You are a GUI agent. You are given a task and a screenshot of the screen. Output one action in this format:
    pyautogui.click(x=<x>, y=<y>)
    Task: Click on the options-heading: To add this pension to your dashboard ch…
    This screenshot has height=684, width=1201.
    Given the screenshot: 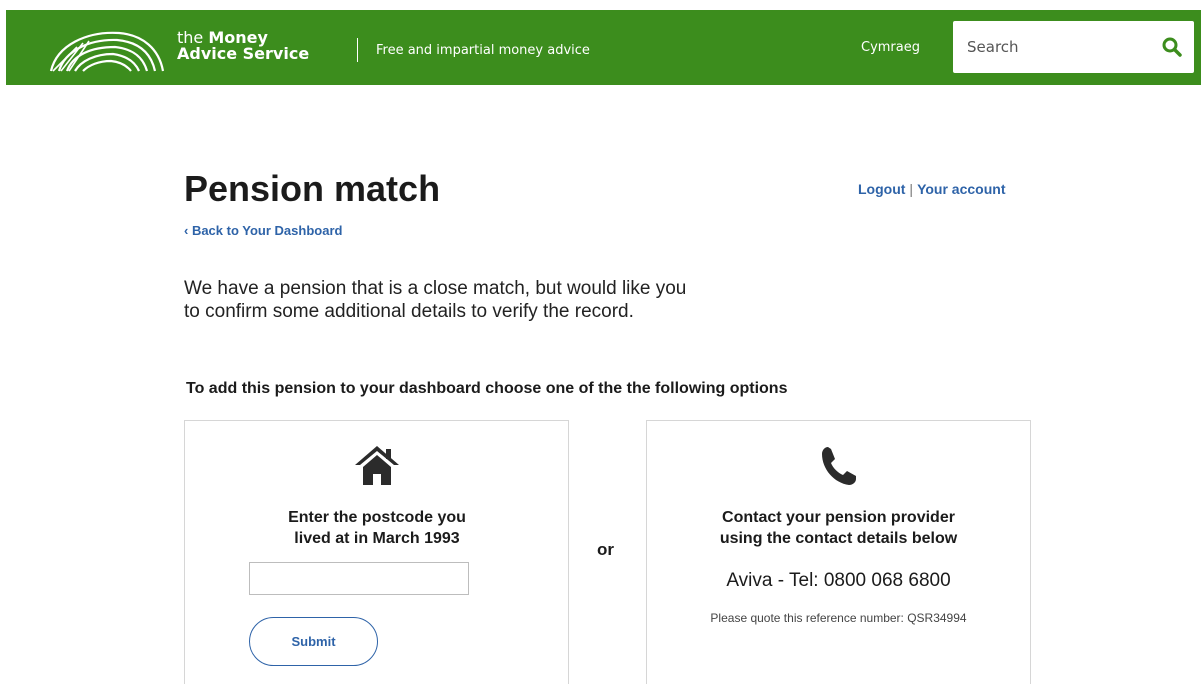 What is the action you would take?
    pyautogui.click(x=487, y=388)
    